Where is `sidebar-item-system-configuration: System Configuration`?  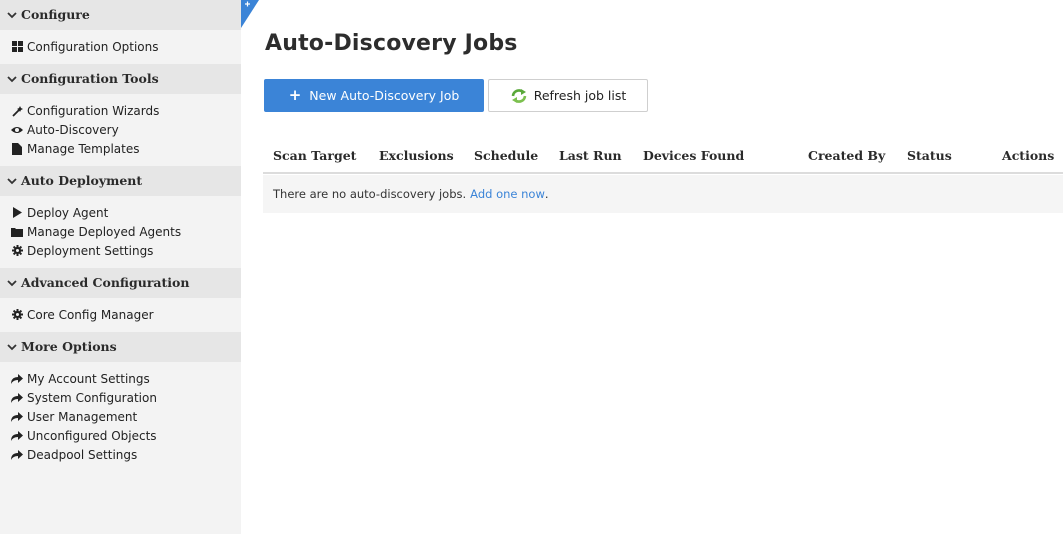
sidebar-item-system-configuration: System Configuration is located at coordinates (120, 397).